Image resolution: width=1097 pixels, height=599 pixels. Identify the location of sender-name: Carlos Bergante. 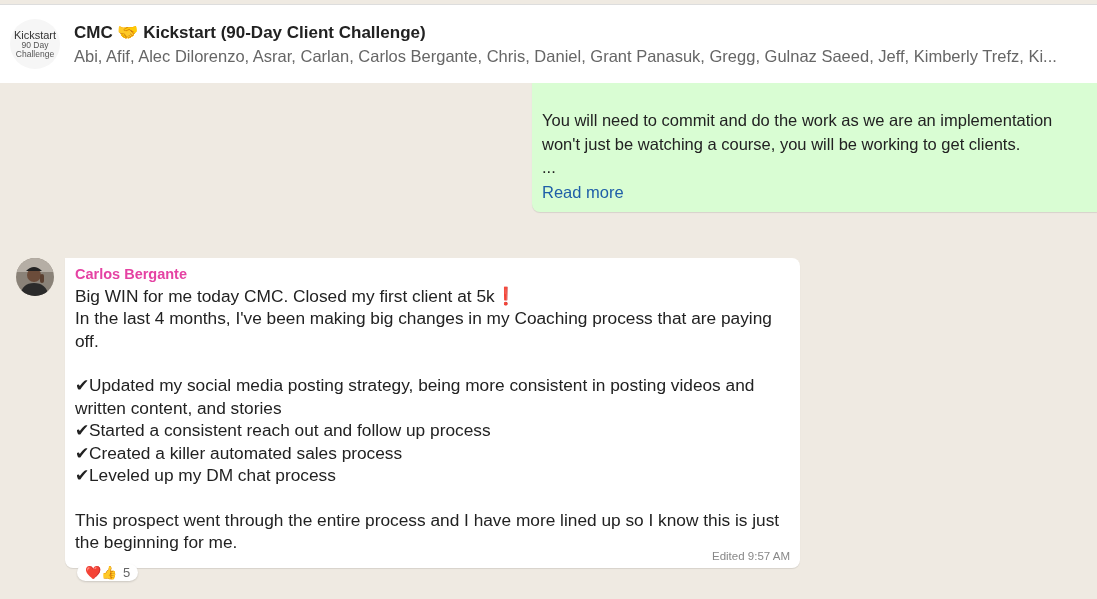
(432, 273).